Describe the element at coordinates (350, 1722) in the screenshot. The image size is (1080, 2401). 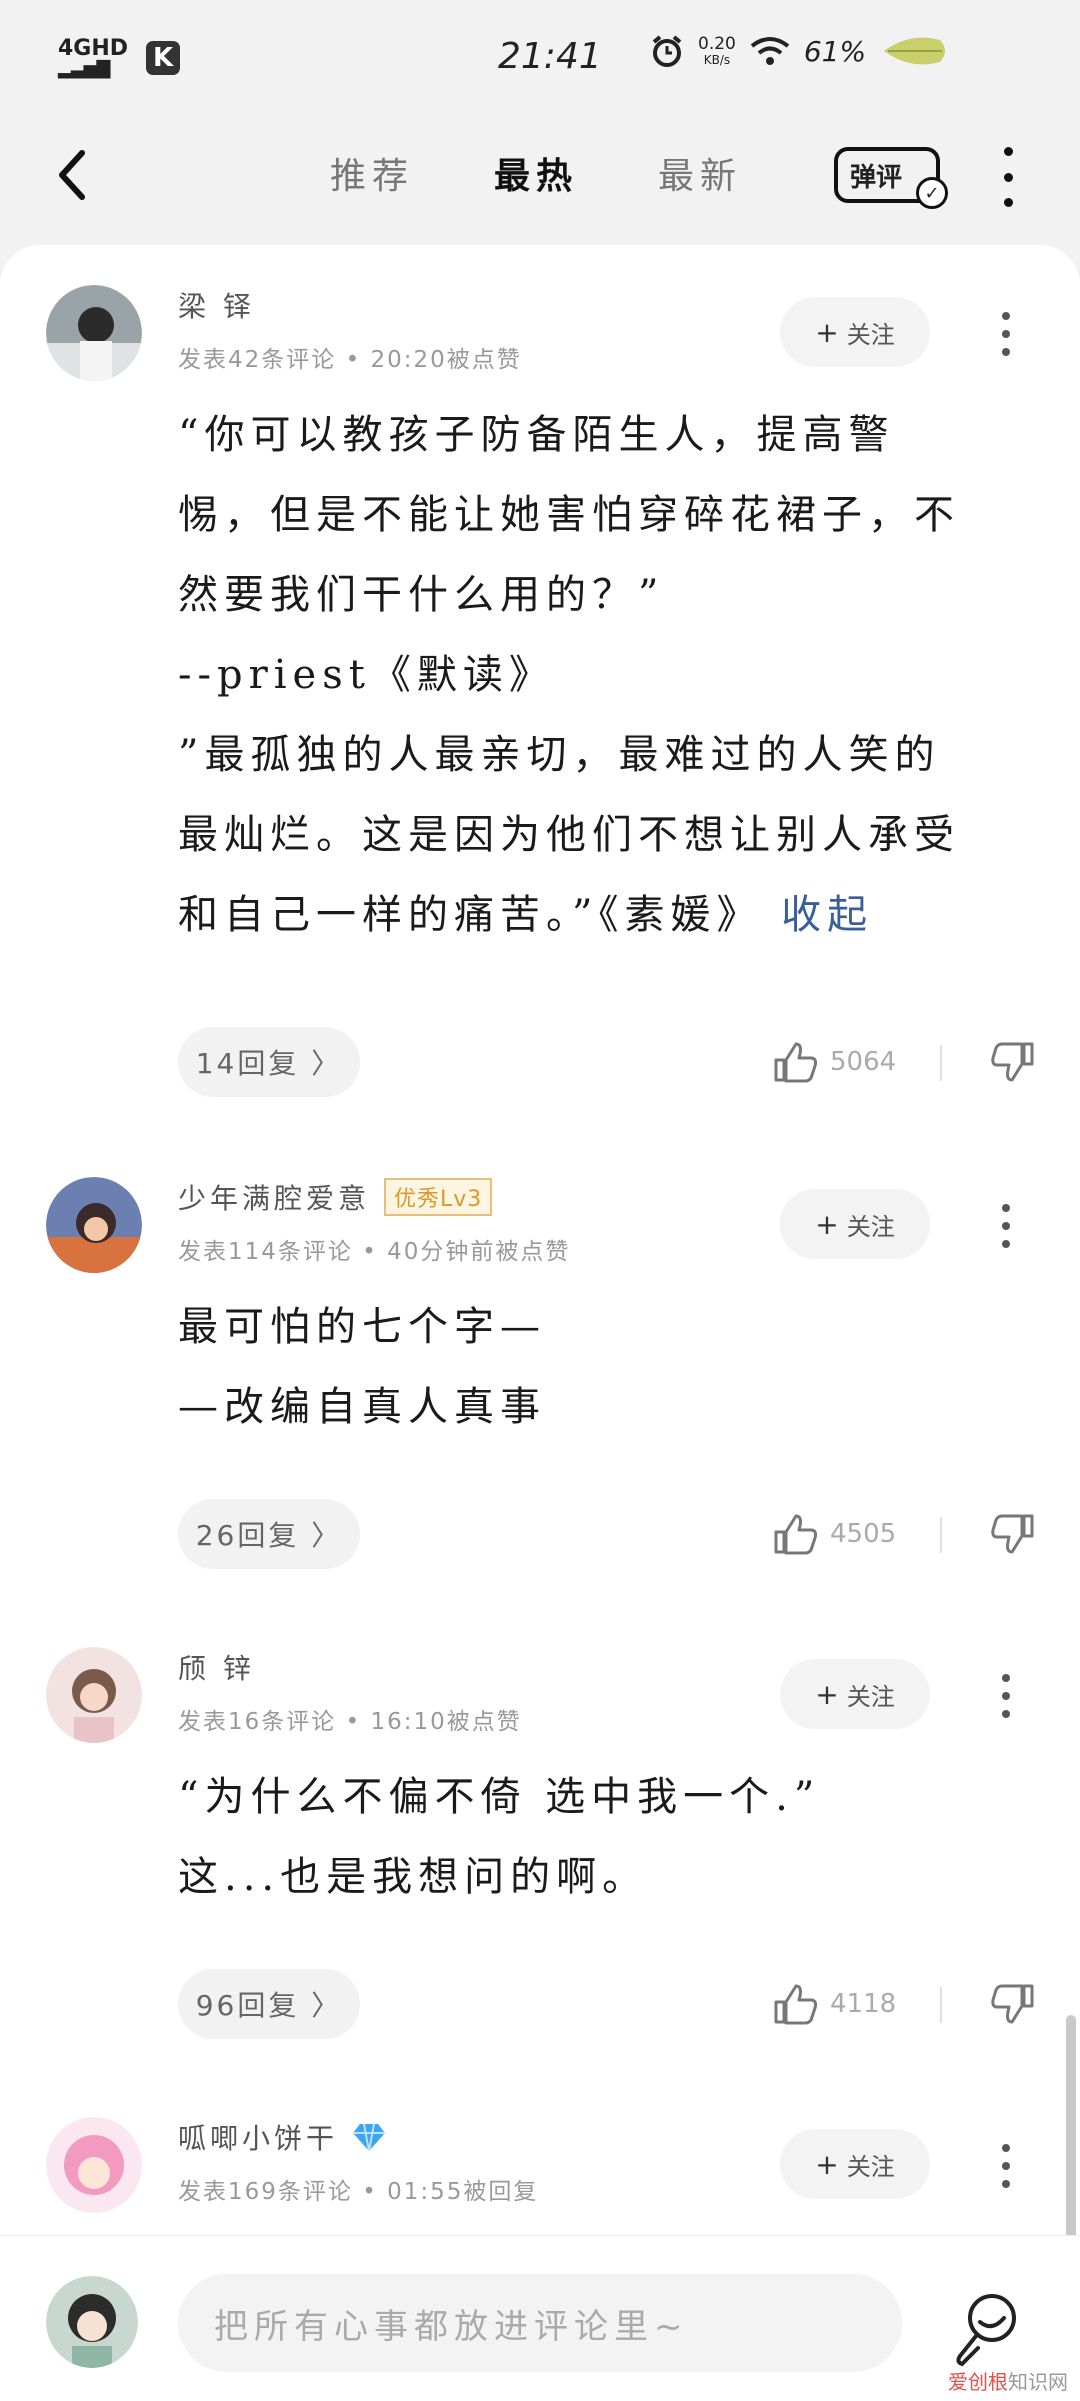
I see `comment-meta: 发表16条评论 • 16:10被点赞` at that location.